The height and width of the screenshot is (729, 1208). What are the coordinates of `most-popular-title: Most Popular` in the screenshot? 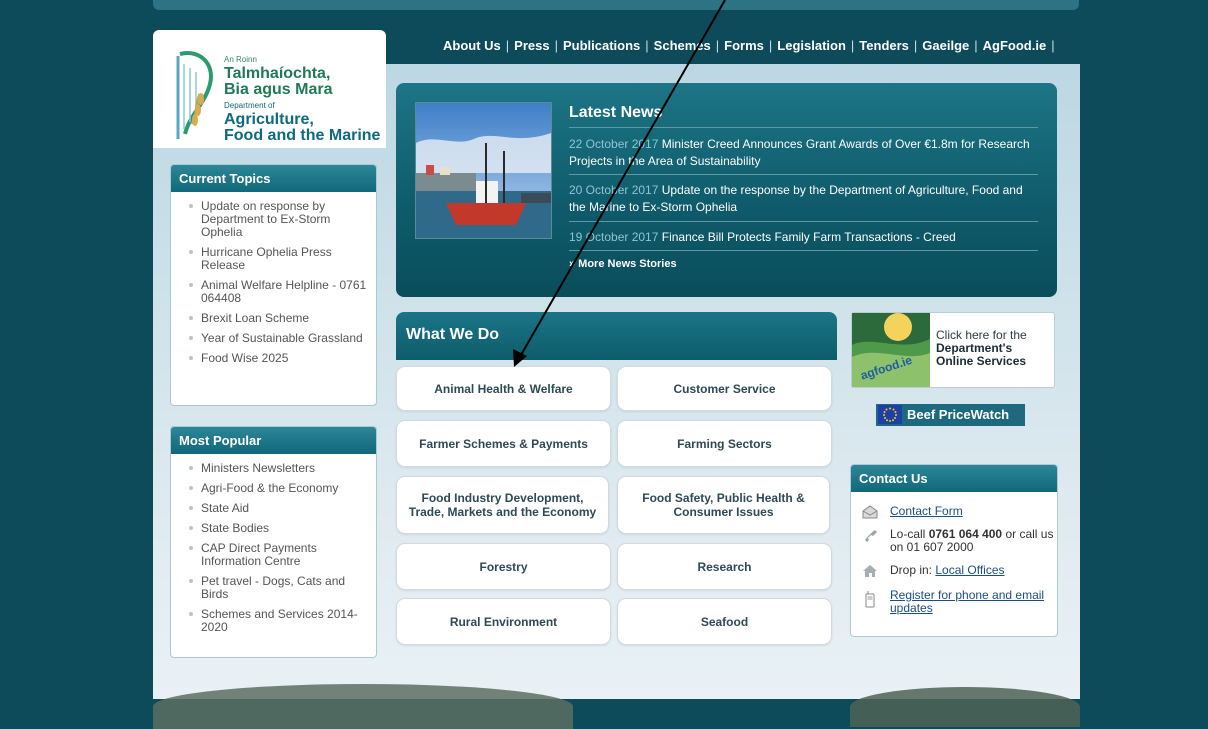 It's located at (273, 440).